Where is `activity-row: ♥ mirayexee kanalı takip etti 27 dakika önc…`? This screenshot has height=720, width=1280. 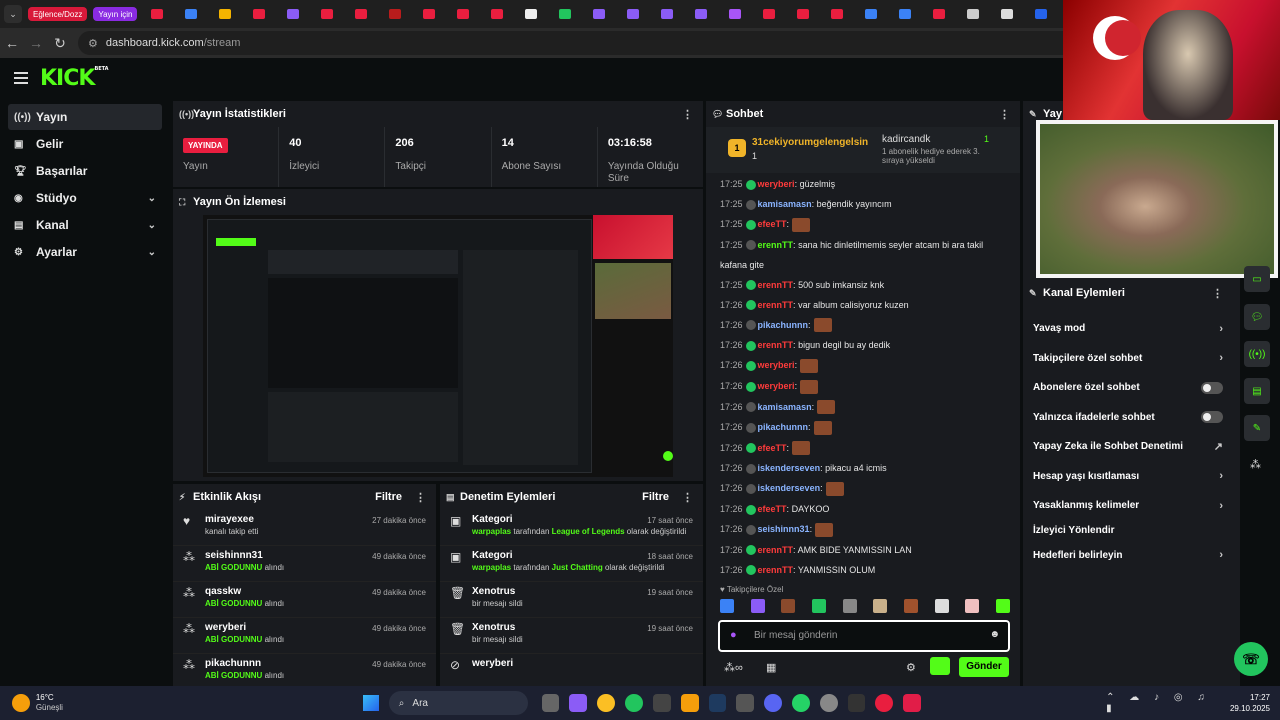 activity-row: ♥ mirayexee kanalı takip etti 27 dakika önc… is located at coordinates (304, 528).